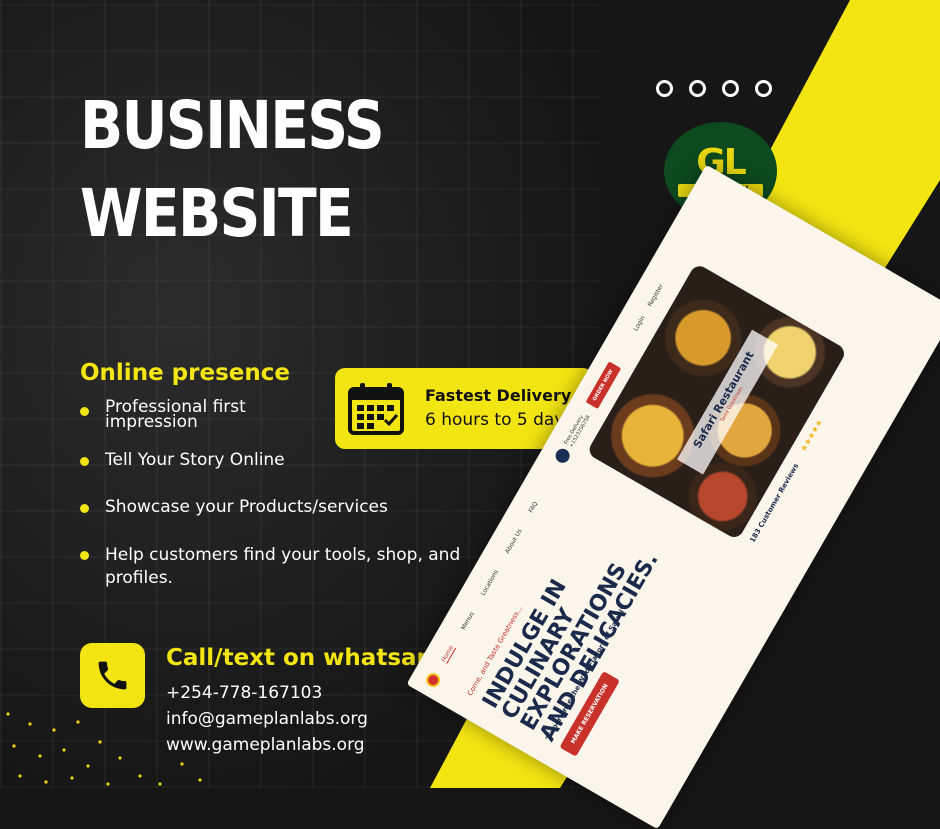 This screenshot has width=940, height=829. I want to click on register-link: Register, so click(655, 295).